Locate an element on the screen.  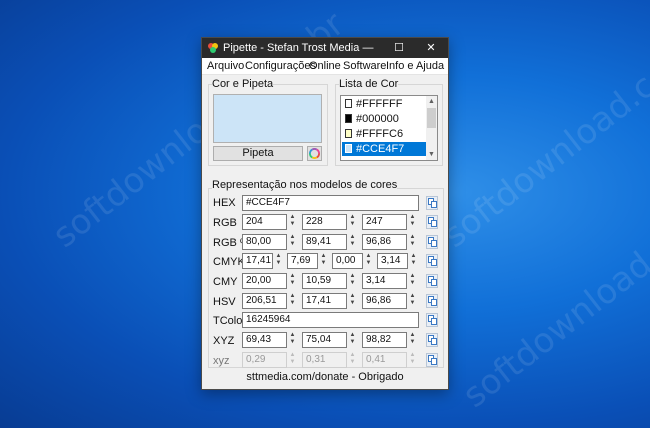
scroll-thumb is located at coordinates (431, 118).